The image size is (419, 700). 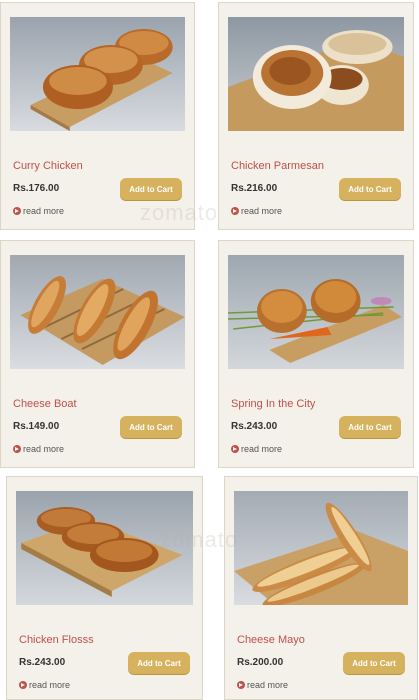 What do you see at coordinates (36, 426) in the screenshot?
I see `product-price: Rs.149.00` at bounding box center [36, 426].